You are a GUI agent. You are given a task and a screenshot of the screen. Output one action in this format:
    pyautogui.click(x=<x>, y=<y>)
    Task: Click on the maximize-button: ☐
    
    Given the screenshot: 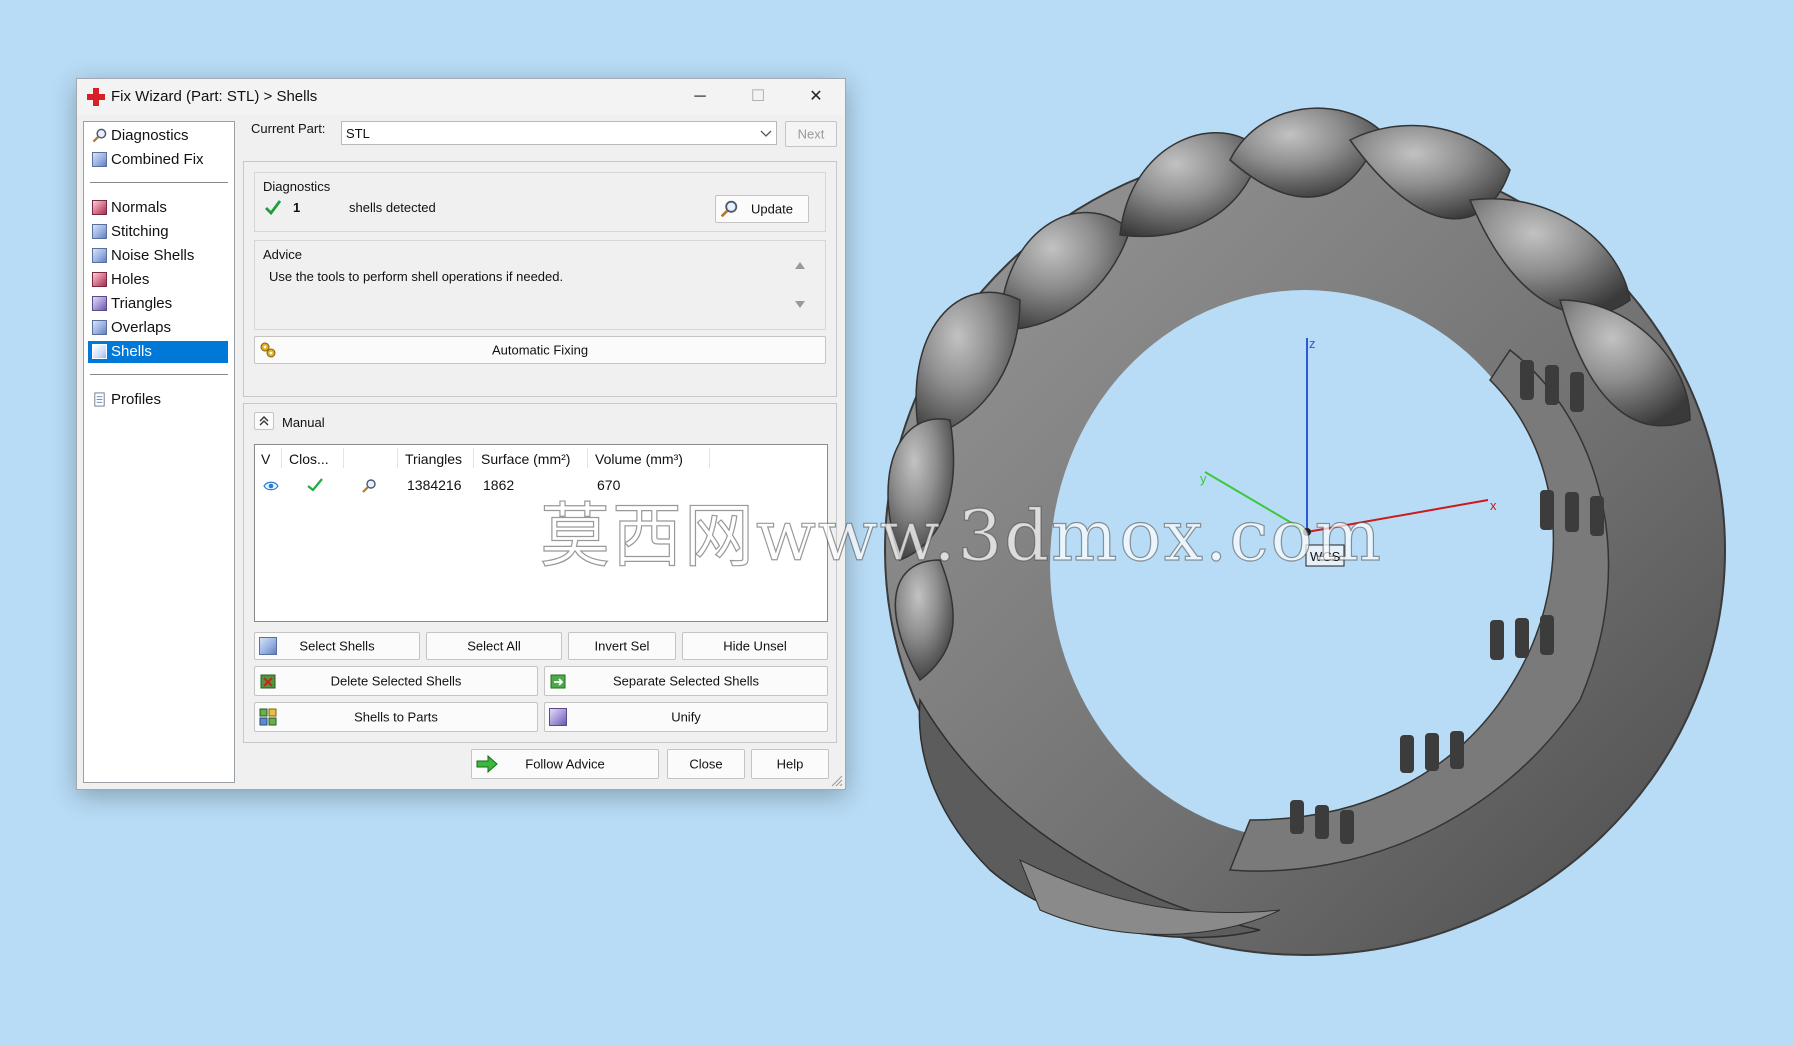 What is the action you would take?
    pyautogui.click(x=758, y=97)
    